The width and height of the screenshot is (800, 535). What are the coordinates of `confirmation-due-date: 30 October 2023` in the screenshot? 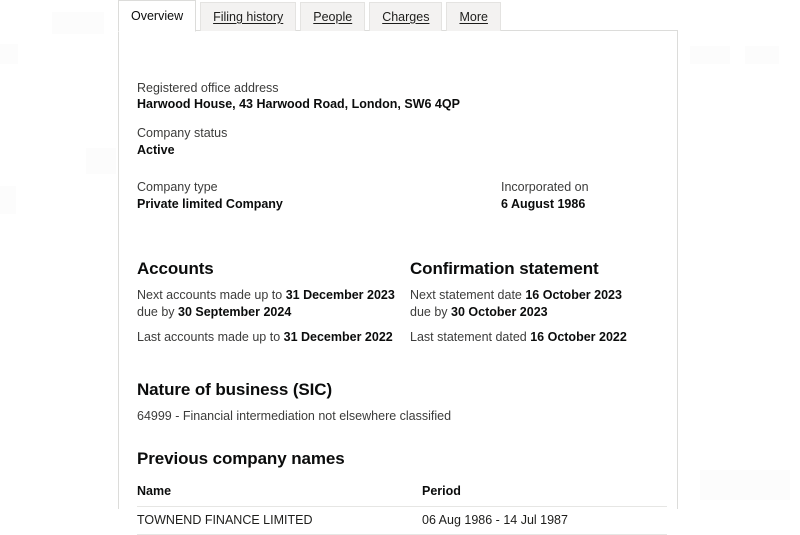 It's located at (499, 312).